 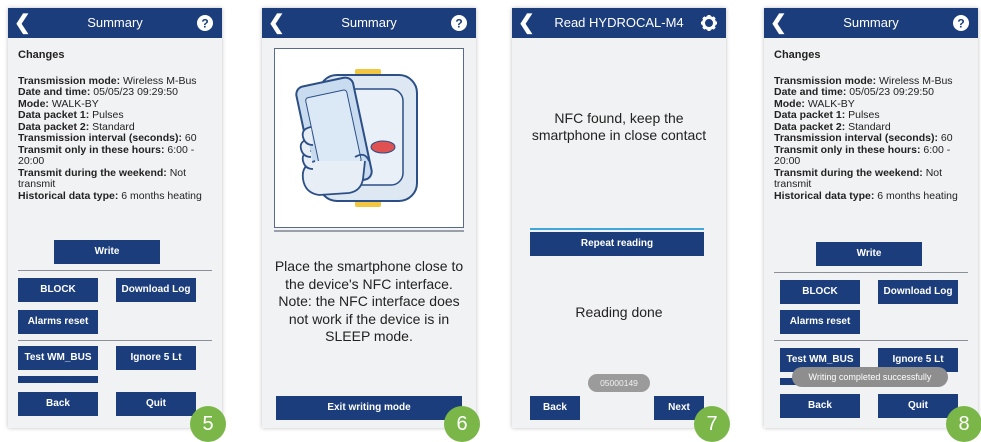 I want to click on illustration-frame, so click(x=369, y=138).